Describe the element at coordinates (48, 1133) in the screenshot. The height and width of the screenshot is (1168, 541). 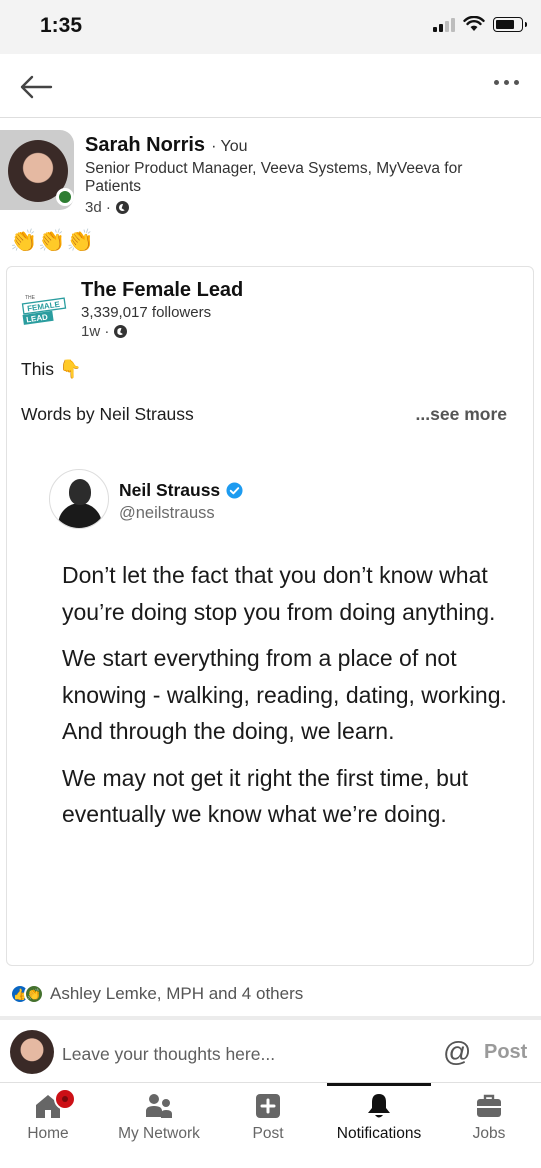
I see `tab-label-home: Home` at that location.